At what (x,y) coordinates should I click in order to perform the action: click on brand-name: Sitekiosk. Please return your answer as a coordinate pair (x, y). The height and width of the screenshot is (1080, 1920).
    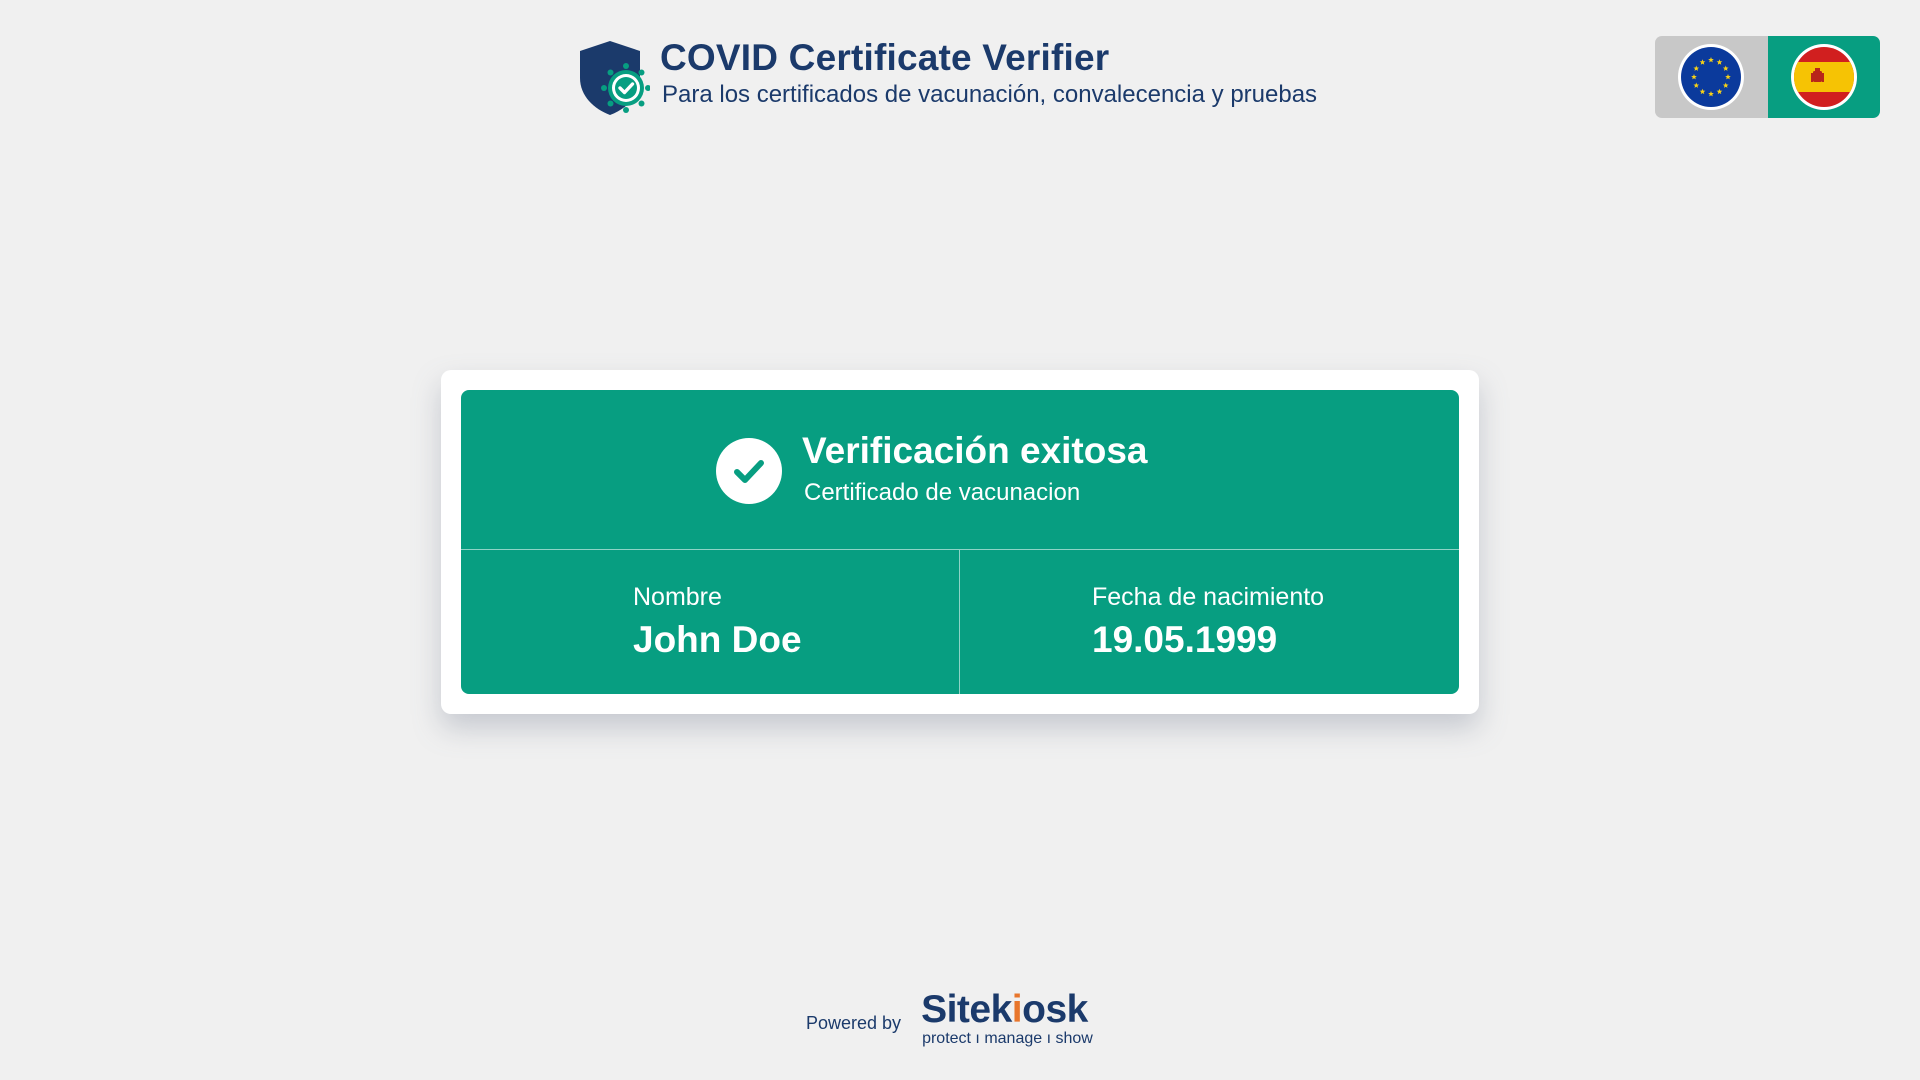
    Looking at the image, I should click on (1007, 1010).